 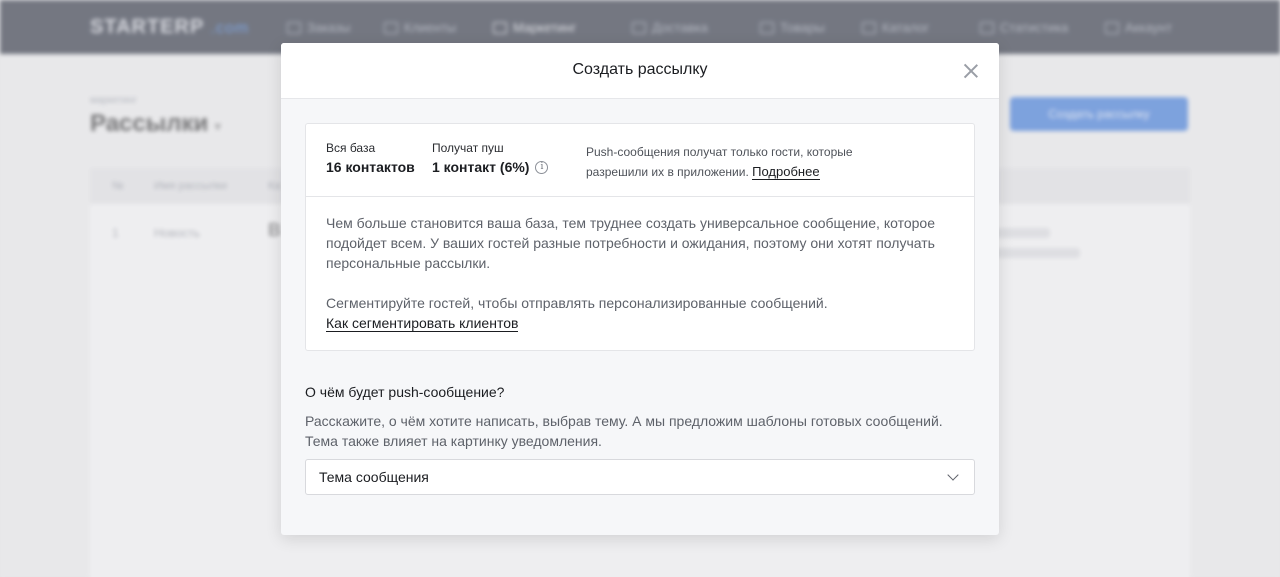 I want to click on learn-more-link: Подробнее, so click(x=786, y=172).